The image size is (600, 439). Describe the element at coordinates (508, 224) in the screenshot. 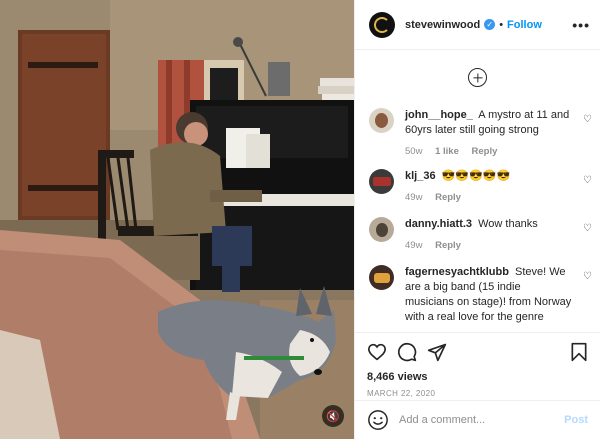

I see `comment-text: Wow thanks` at that location.